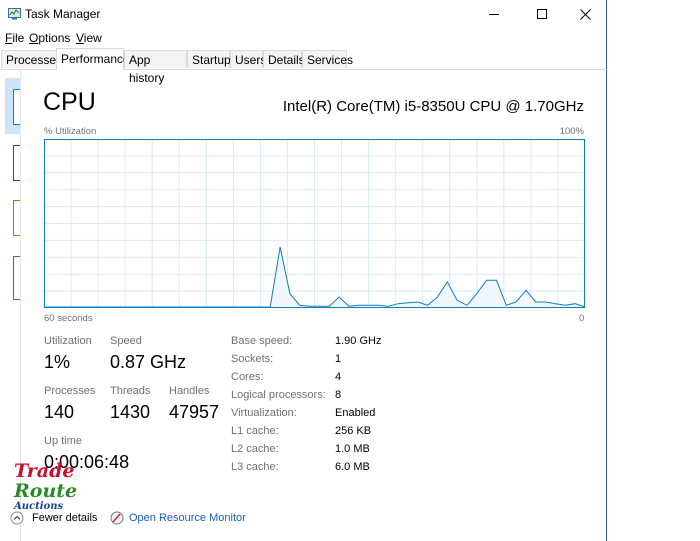  I want to click on handles-value: 47957, so click(194, 412).